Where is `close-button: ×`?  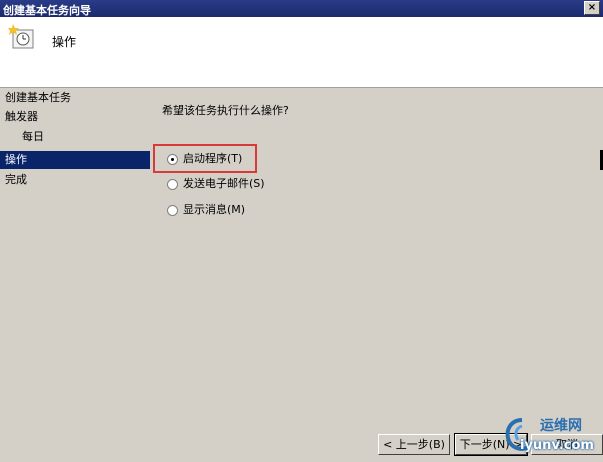 close-button: × is located at coordinates (592, 8).